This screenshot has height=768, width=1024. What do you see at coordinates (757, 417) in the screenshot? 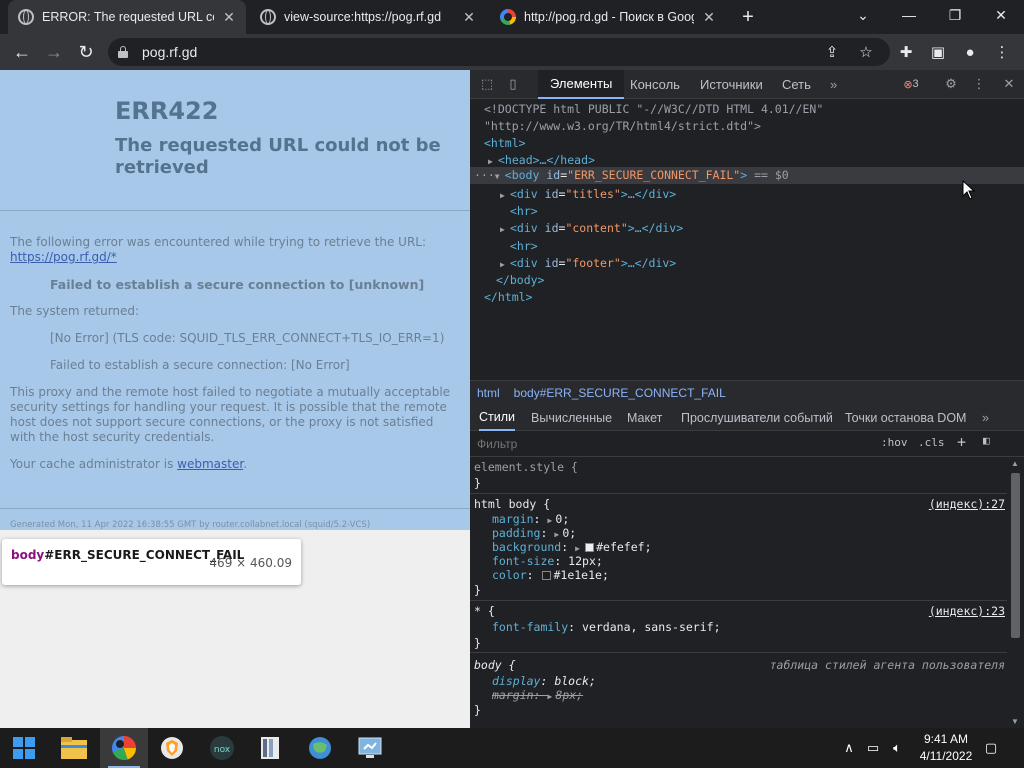
I see `tab-event-listeners: Прослушиватели событий` at bounding box center [757, 417].